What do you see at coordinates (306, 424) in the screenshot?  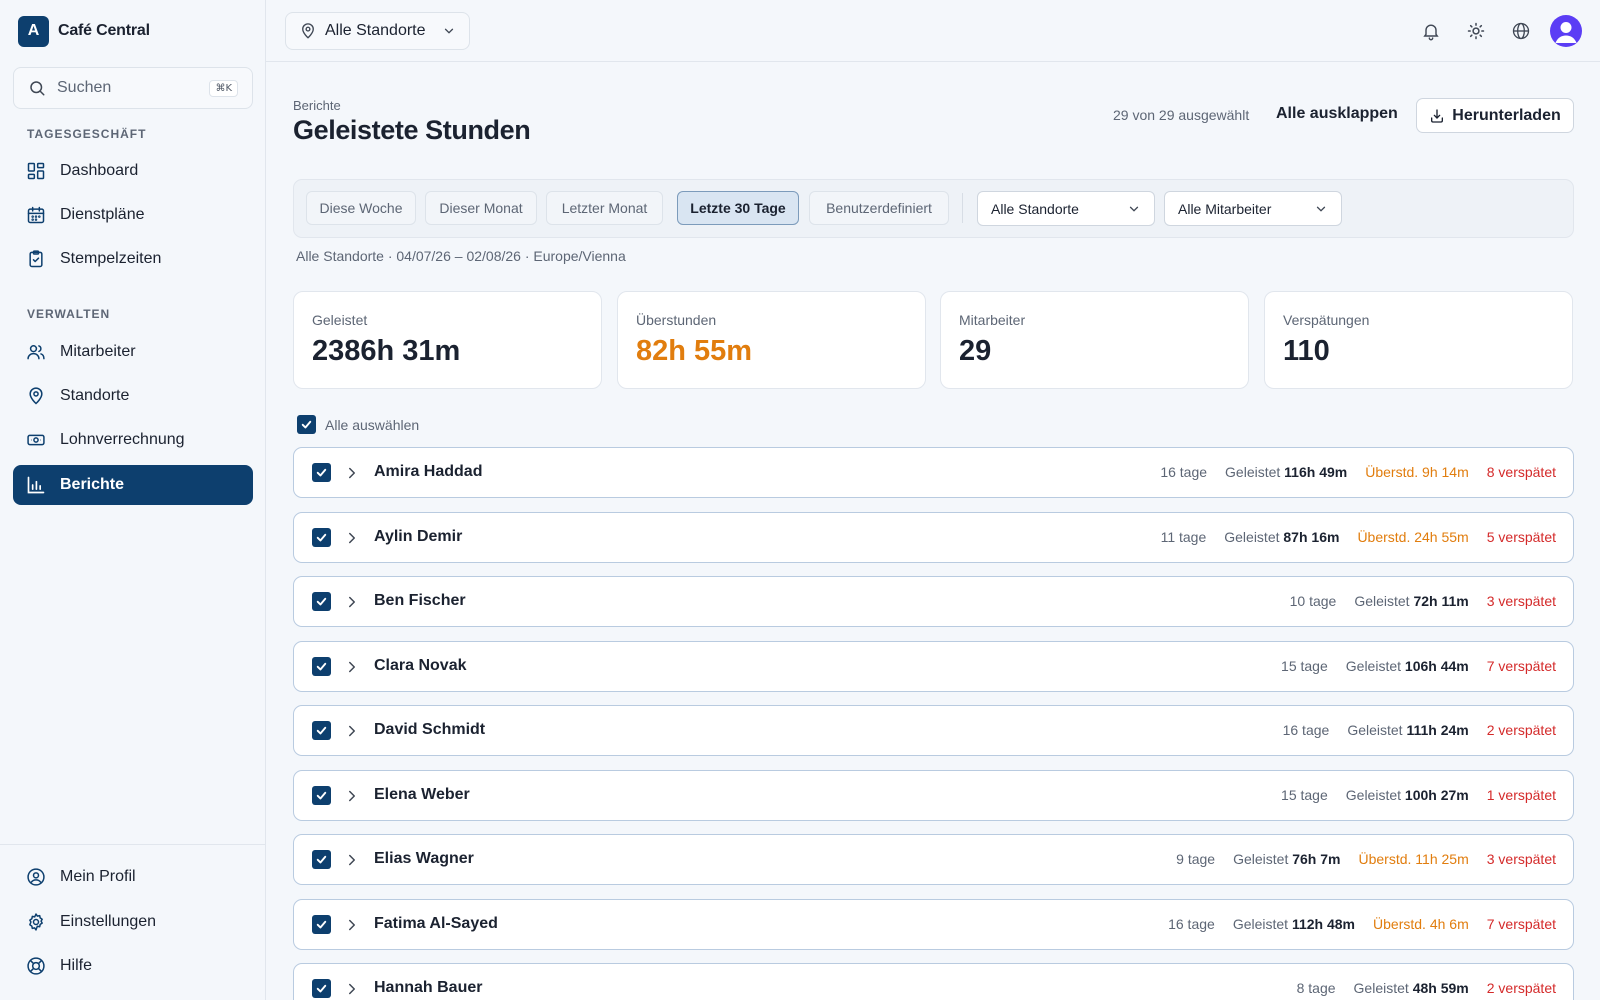 I see `select-all-checkbox` at bounding box center [306, 424].